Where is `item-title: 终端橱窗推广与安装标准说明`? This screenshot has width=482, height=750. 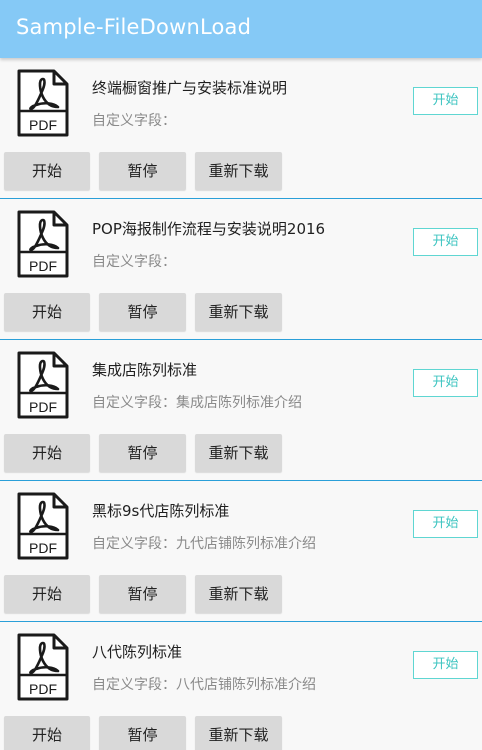
item-title: 终端橱窗推广与安装标准说明 is located at coordinates (190, 88).